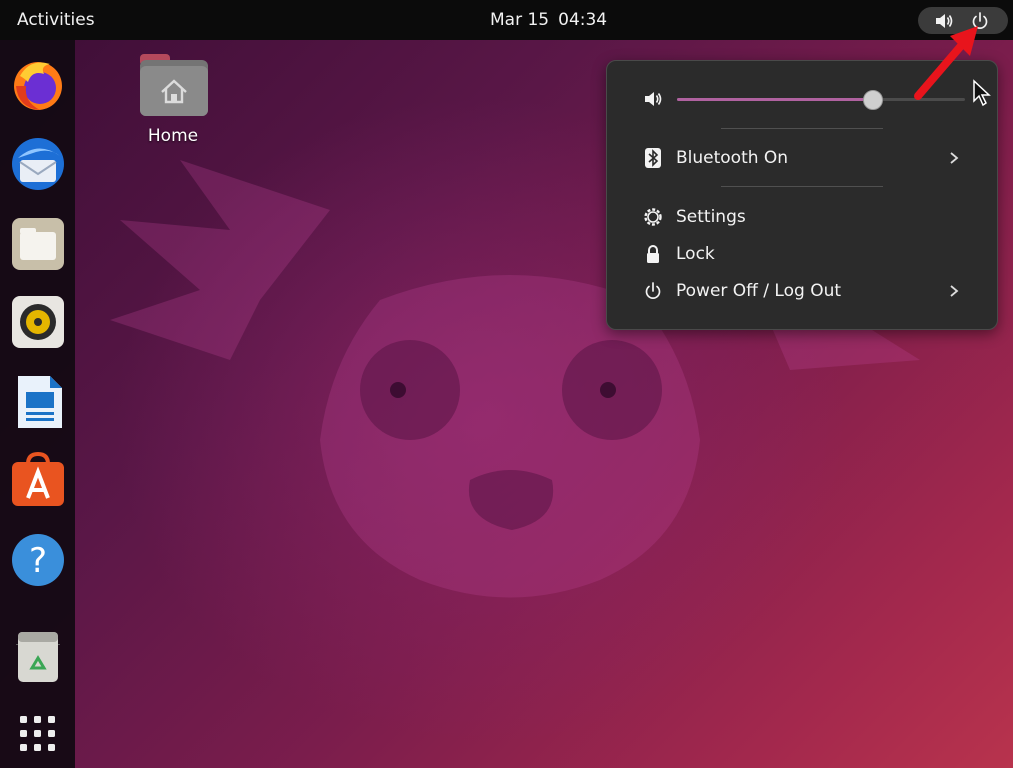  I want to click on volume-icon, so click(653, 99).